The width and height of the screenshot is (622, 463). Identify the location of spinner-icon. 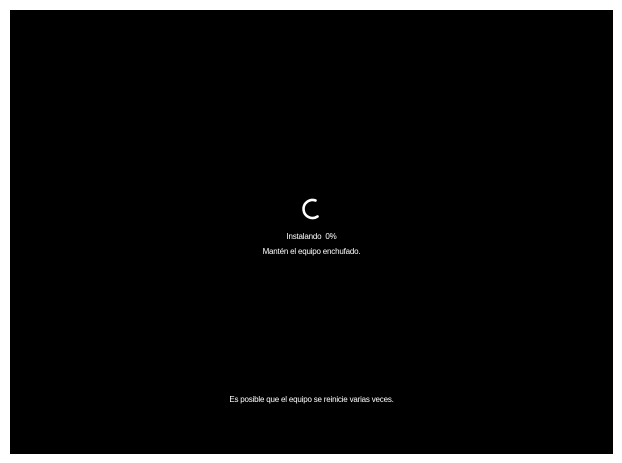
(312, 209).